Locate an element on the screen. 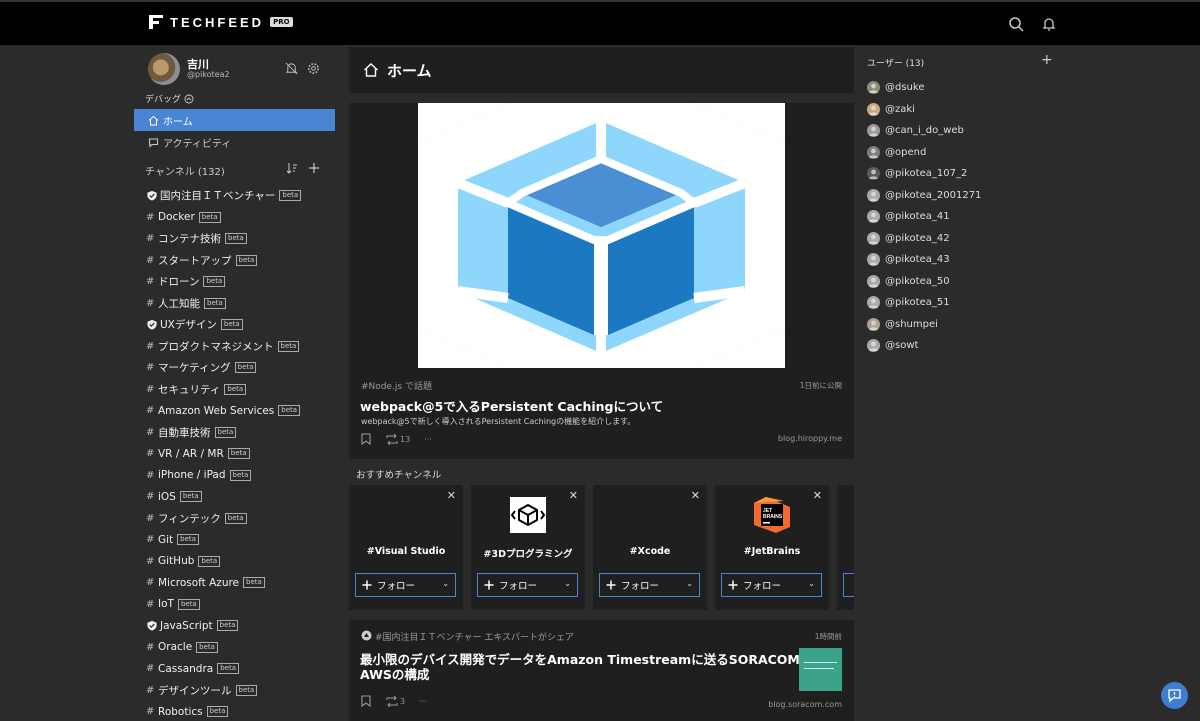  channel-item: # Microsoft Azure beta is located at coordinates (234, 583).